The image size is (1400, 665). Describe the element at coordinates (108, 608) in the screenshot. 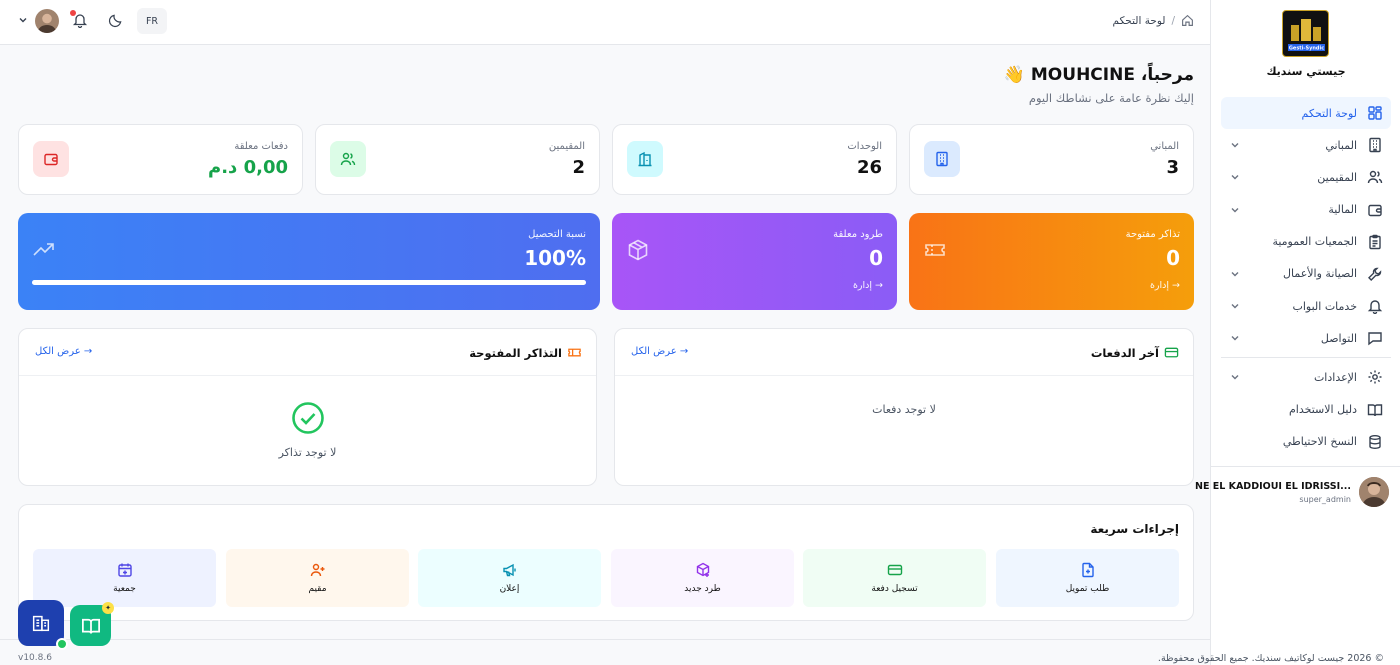

I see `sparkle-icon: ✦` at that location.